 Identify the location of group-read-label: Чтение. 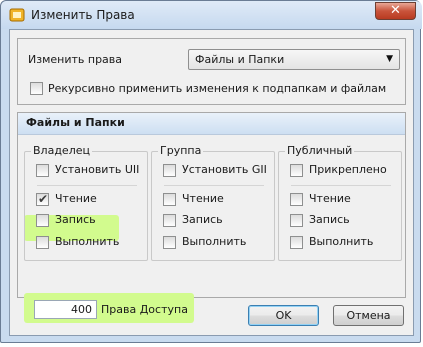
(203, 198).